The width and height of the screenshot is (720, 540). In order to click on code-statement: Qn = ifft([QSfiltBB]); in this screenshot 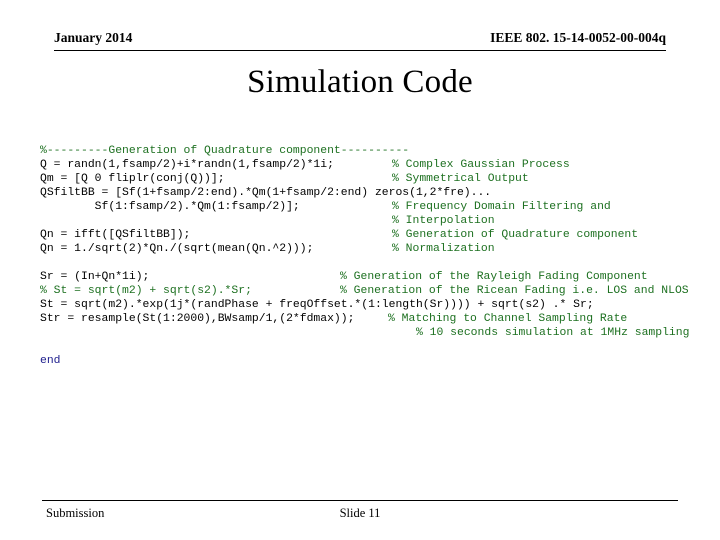, I will do `click(115, 235)`.